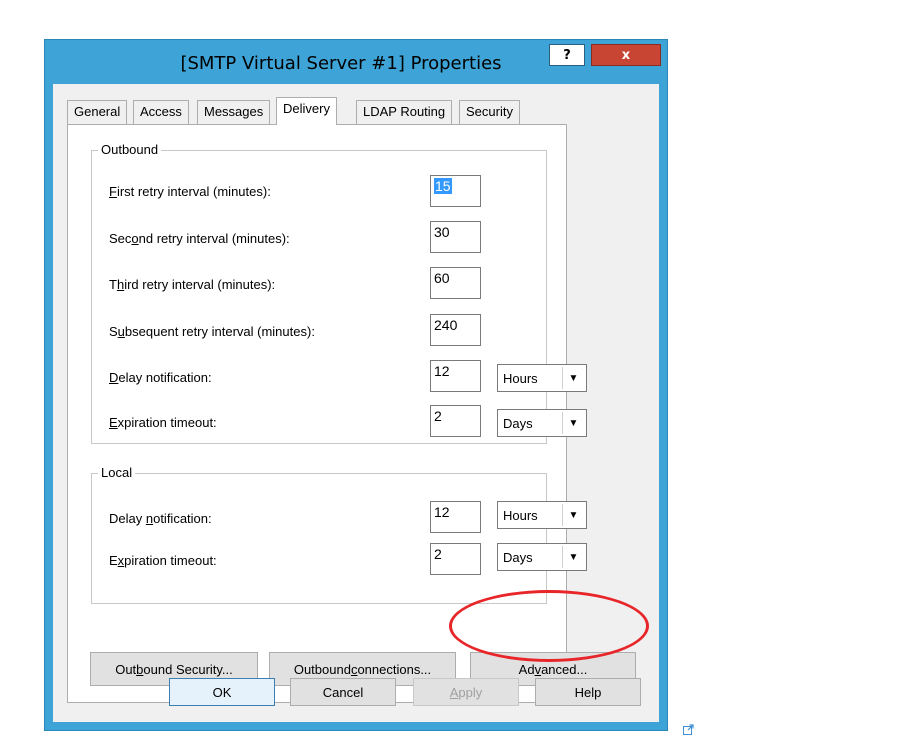  Describe the element at coordinates (567, 55) in the screenshot. I see `help-titlebar-button: ?` at that location.